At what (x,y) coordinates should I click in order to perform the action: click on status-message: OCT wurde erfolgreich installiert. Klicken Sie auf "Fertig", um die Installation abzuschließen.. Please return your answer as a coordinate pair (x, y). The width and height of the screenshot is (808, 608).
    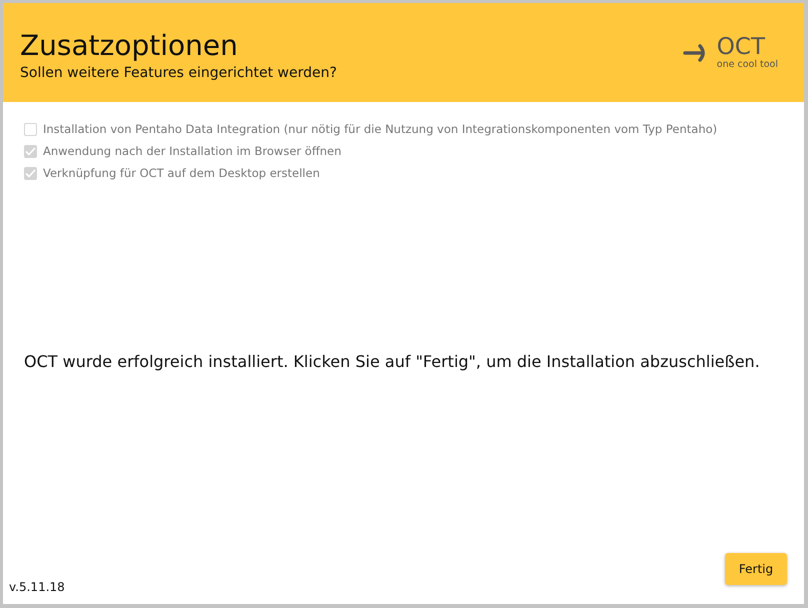
    Looking at the image, I should click on (392, 361).